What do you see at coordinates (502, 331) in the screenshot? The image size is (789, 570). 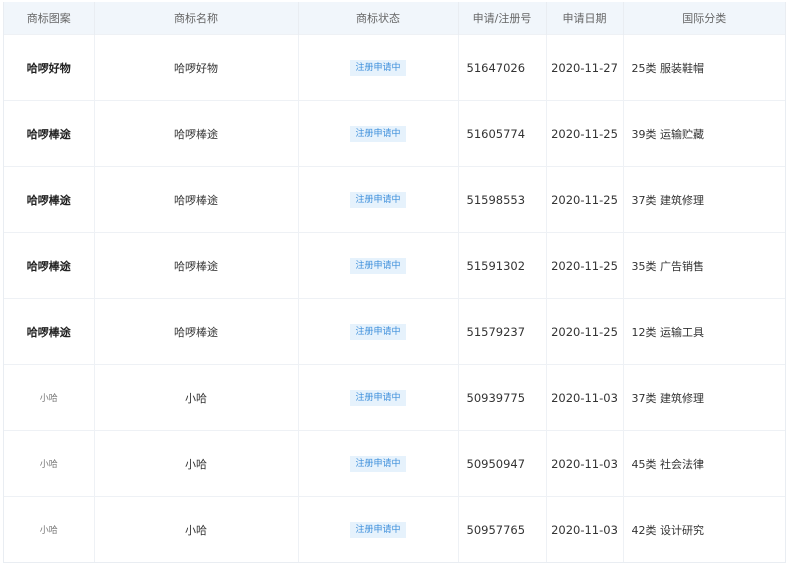 I see `reg-number: 51579237` at bounding box center [502, 331].